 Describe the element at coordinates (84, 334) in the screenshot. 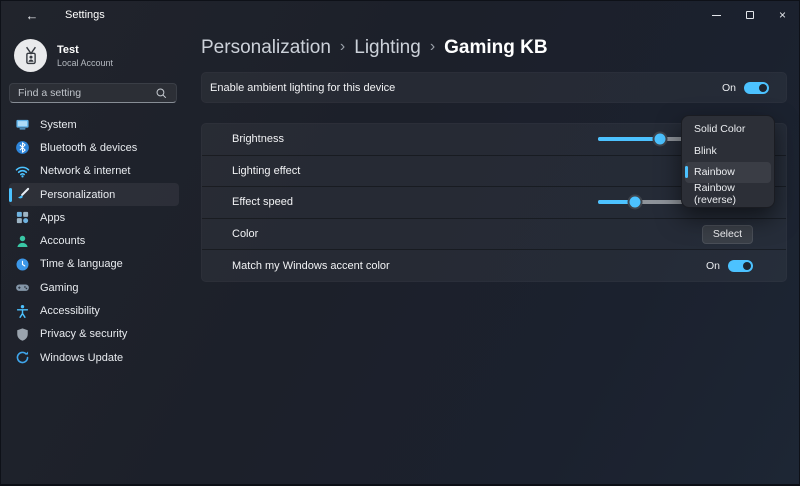

I see `sidebar-item-label: Privacy & security` at that location.